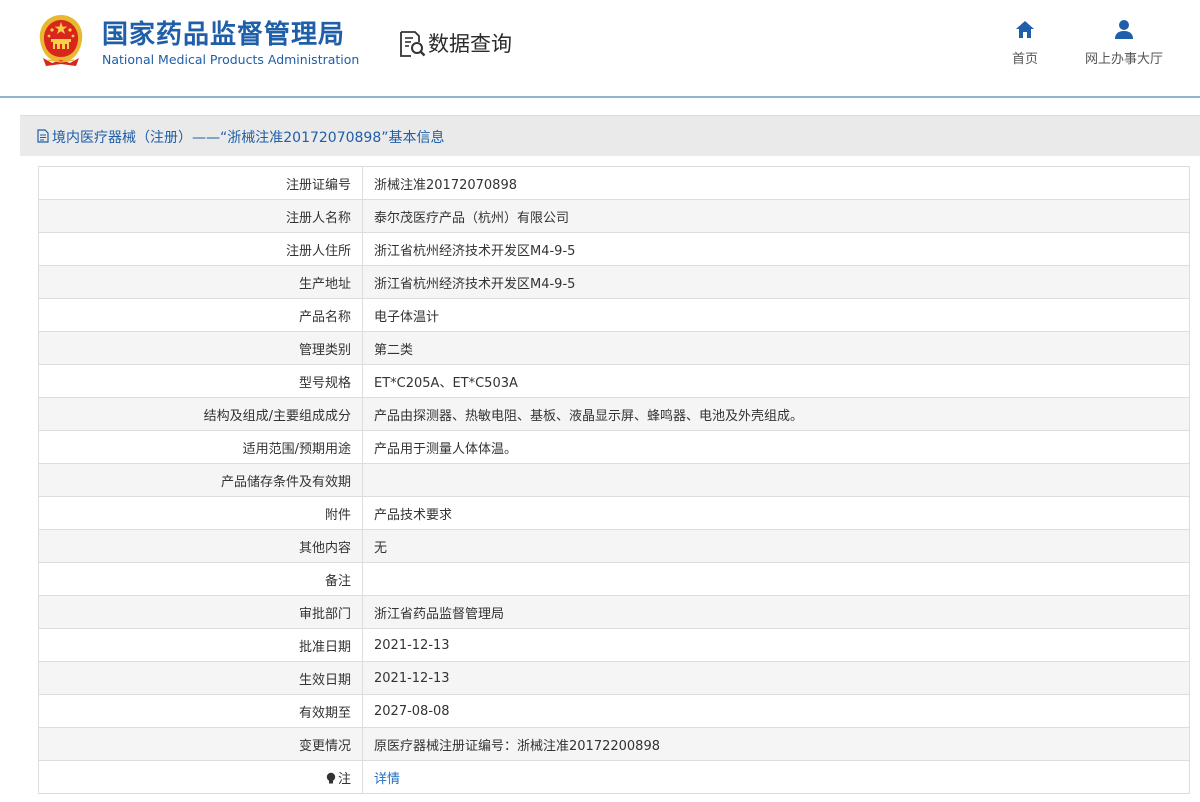 Image resolution: width=1200 pixels, height=802 pixels. I want to click on info-row: 变更情况 原医疗器械注册证编号：浙械注准20172200898, so click(614, 744).